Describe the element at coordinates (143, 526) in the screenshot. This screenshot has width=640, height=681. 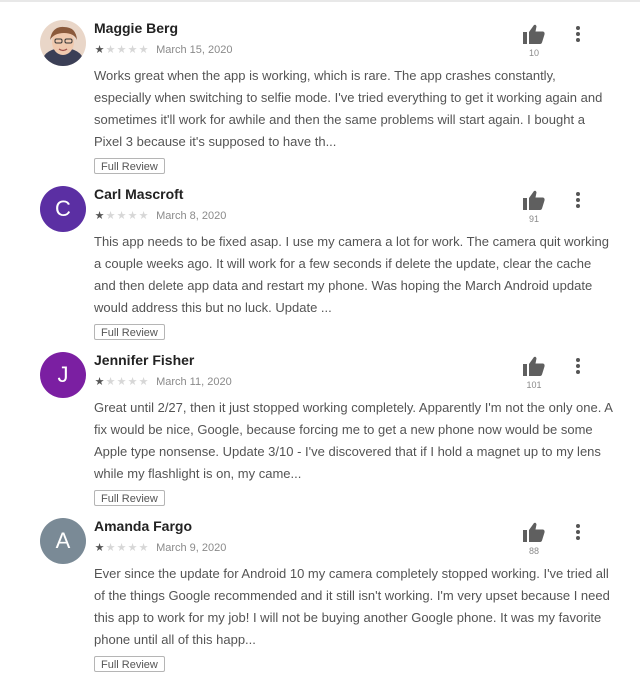
I see `reviewer-name: Amanda Fargo` at that location.